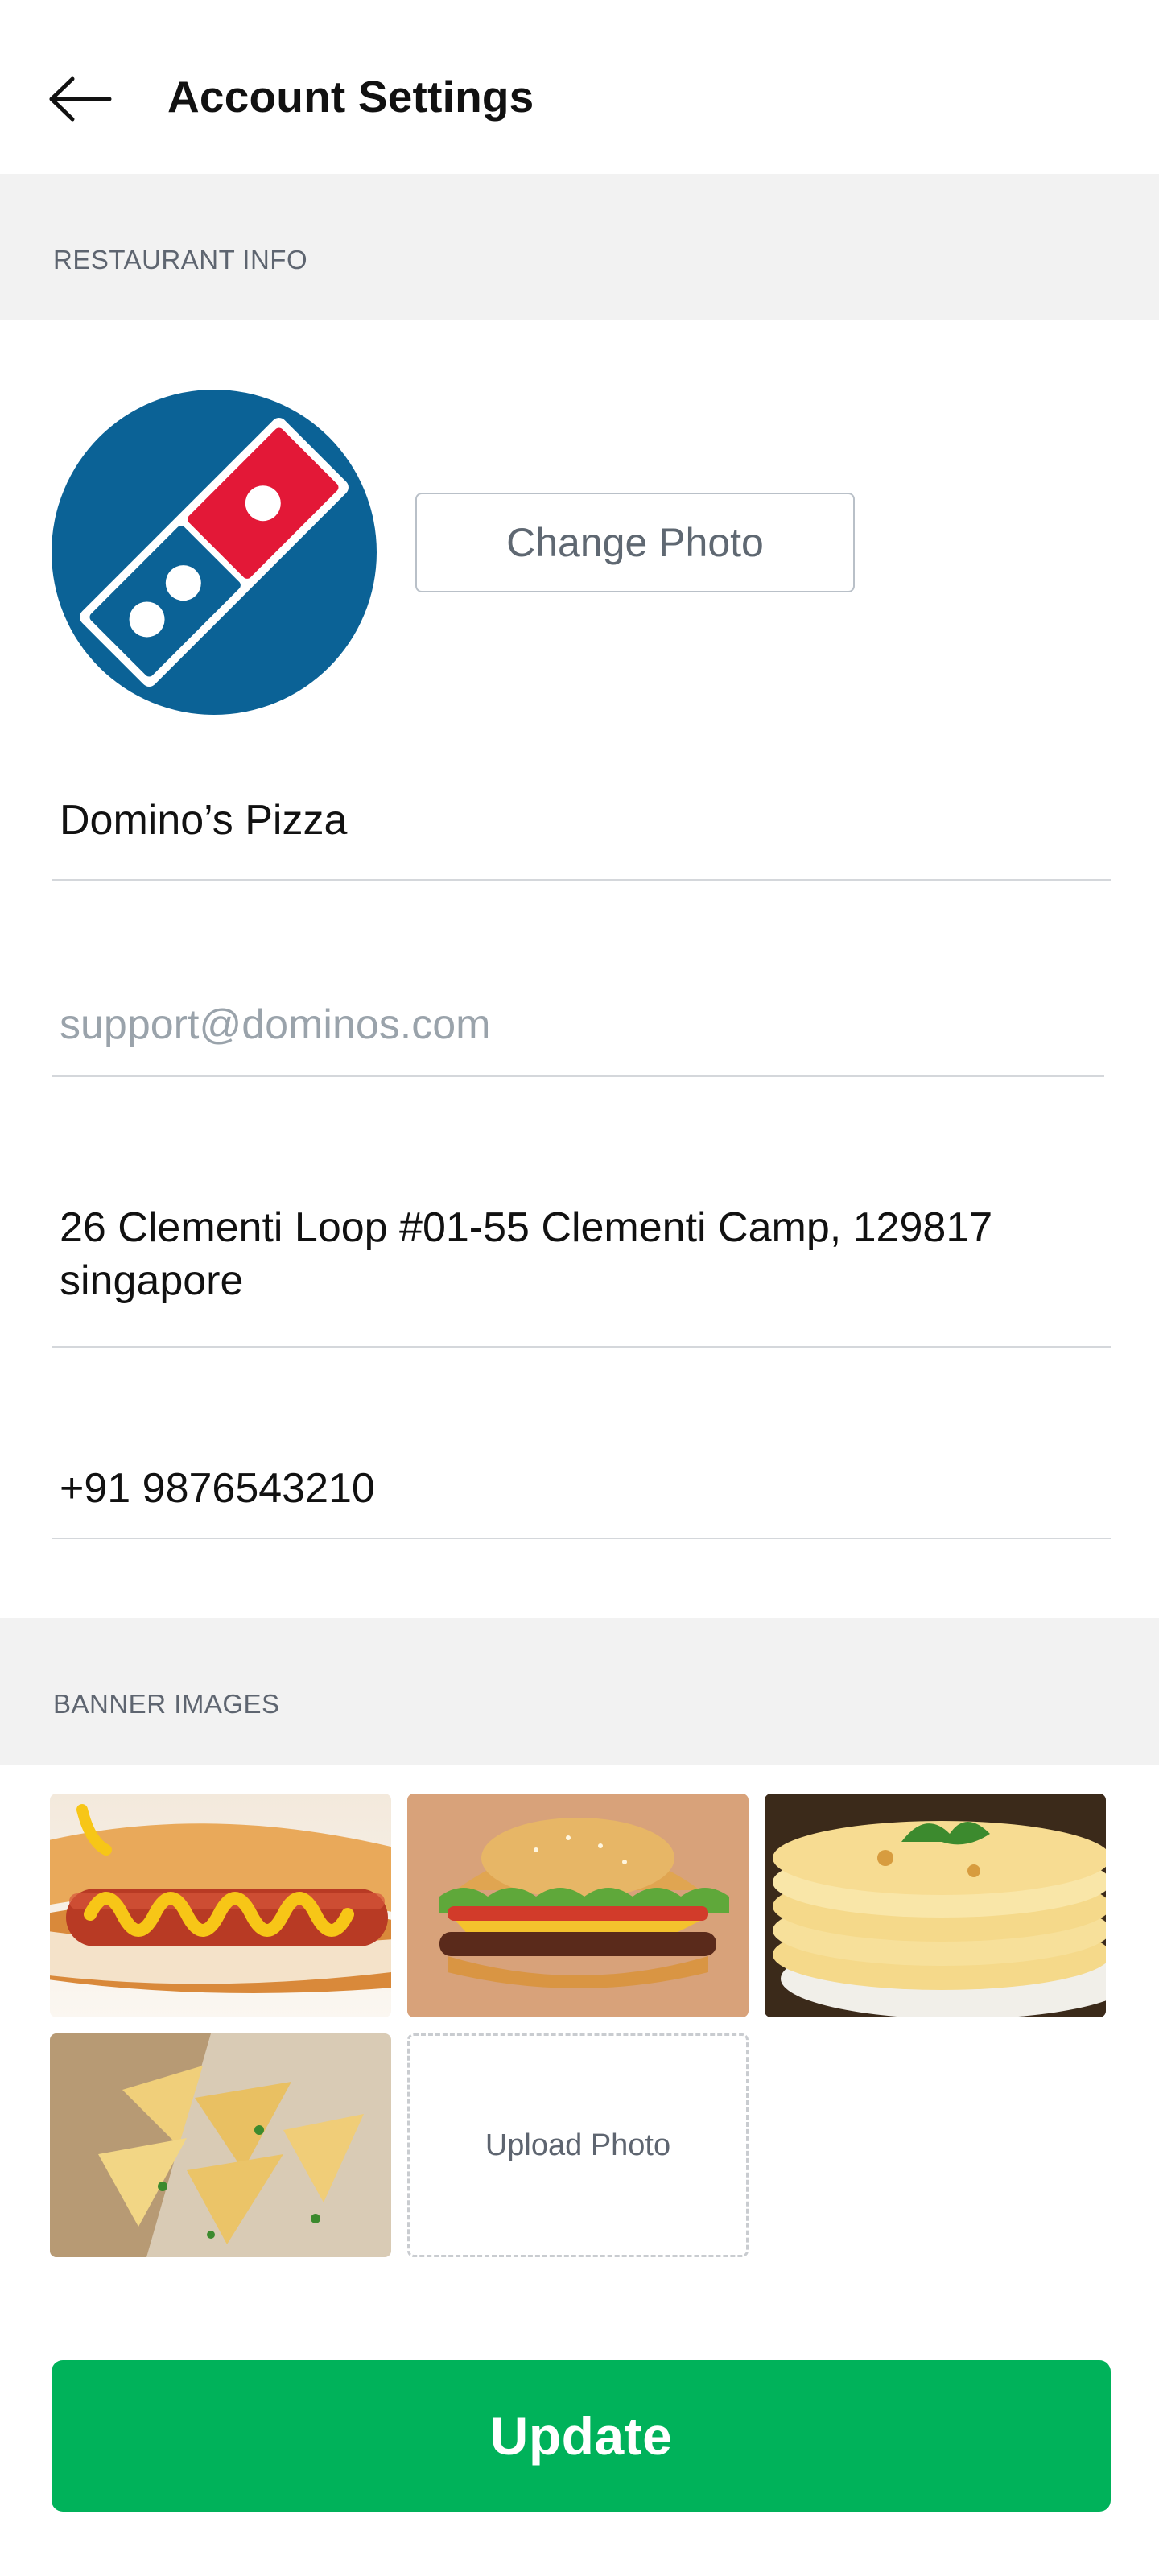  What do you see at coordinates (220, 1905) in the screenshot?
I see `hot-dog-image` at bounding box center [220, 1905].